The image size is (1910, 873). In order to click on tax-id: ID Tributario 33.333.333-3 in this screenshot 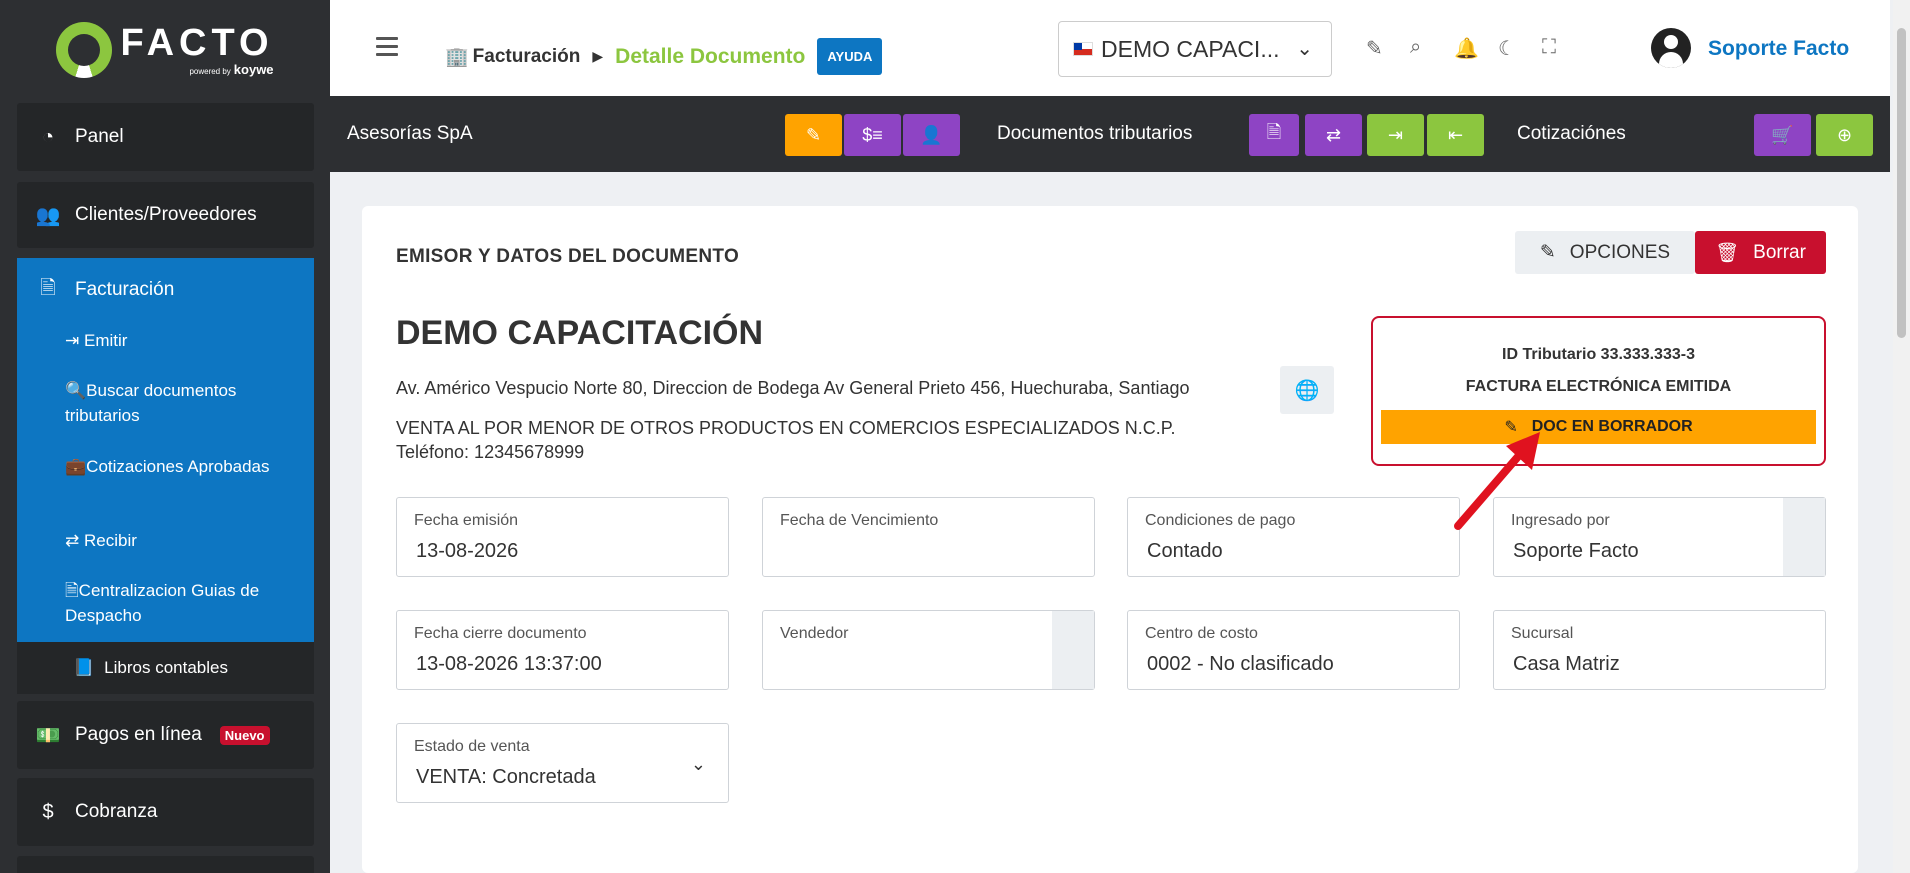, I will do `click(1598, 354)`.